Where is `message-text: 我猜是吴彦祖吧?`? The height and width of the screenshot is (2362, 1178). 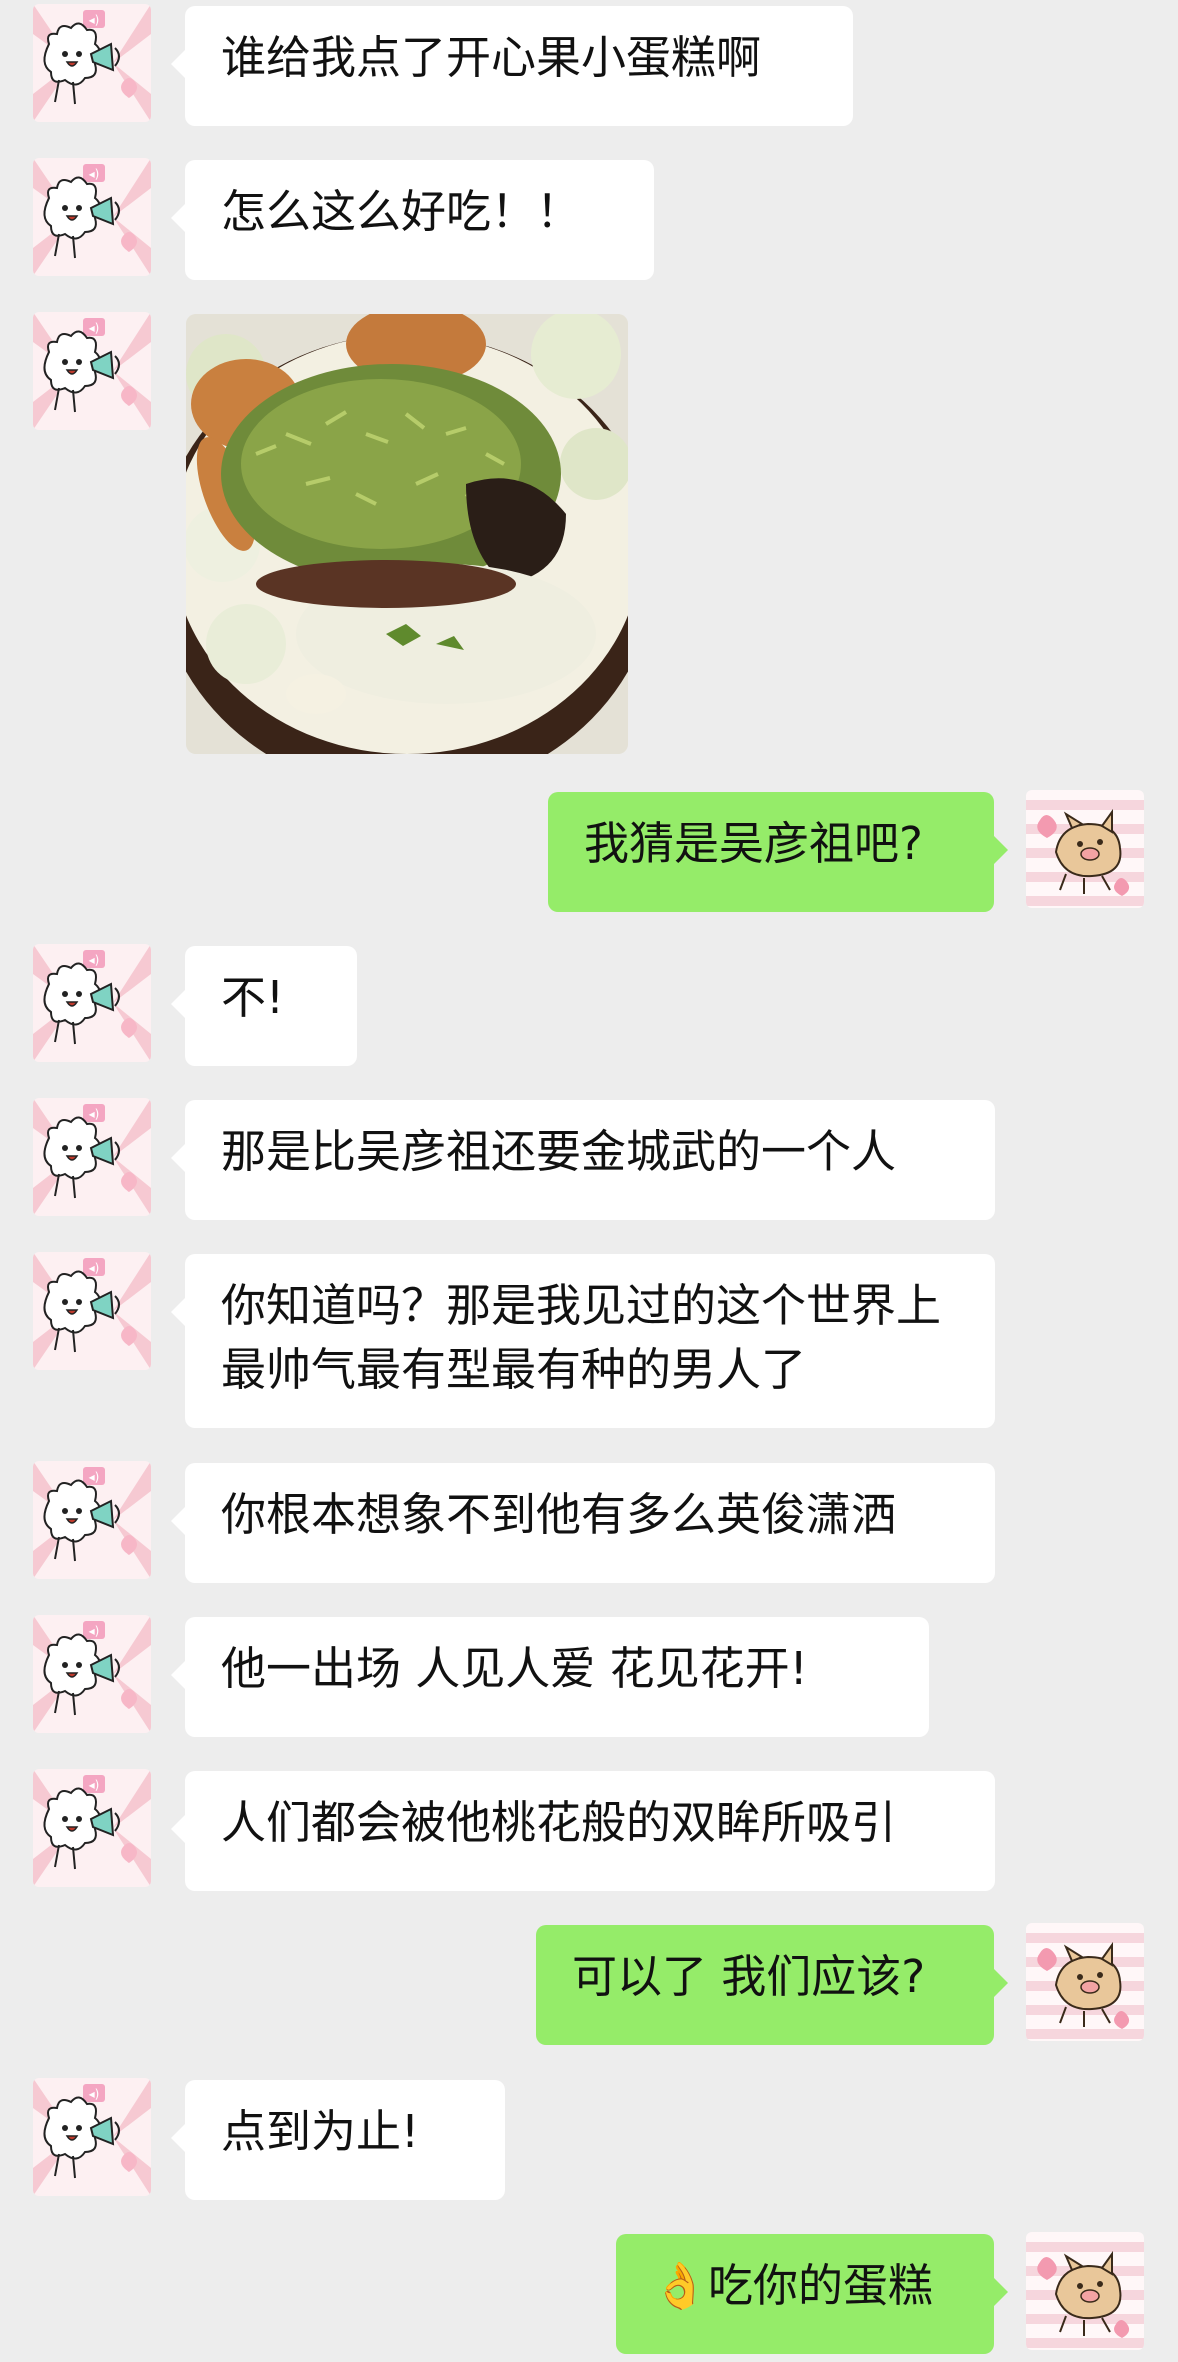 message-text: 我猜是吴彦祖吧? is located at coordinates (753, 843).